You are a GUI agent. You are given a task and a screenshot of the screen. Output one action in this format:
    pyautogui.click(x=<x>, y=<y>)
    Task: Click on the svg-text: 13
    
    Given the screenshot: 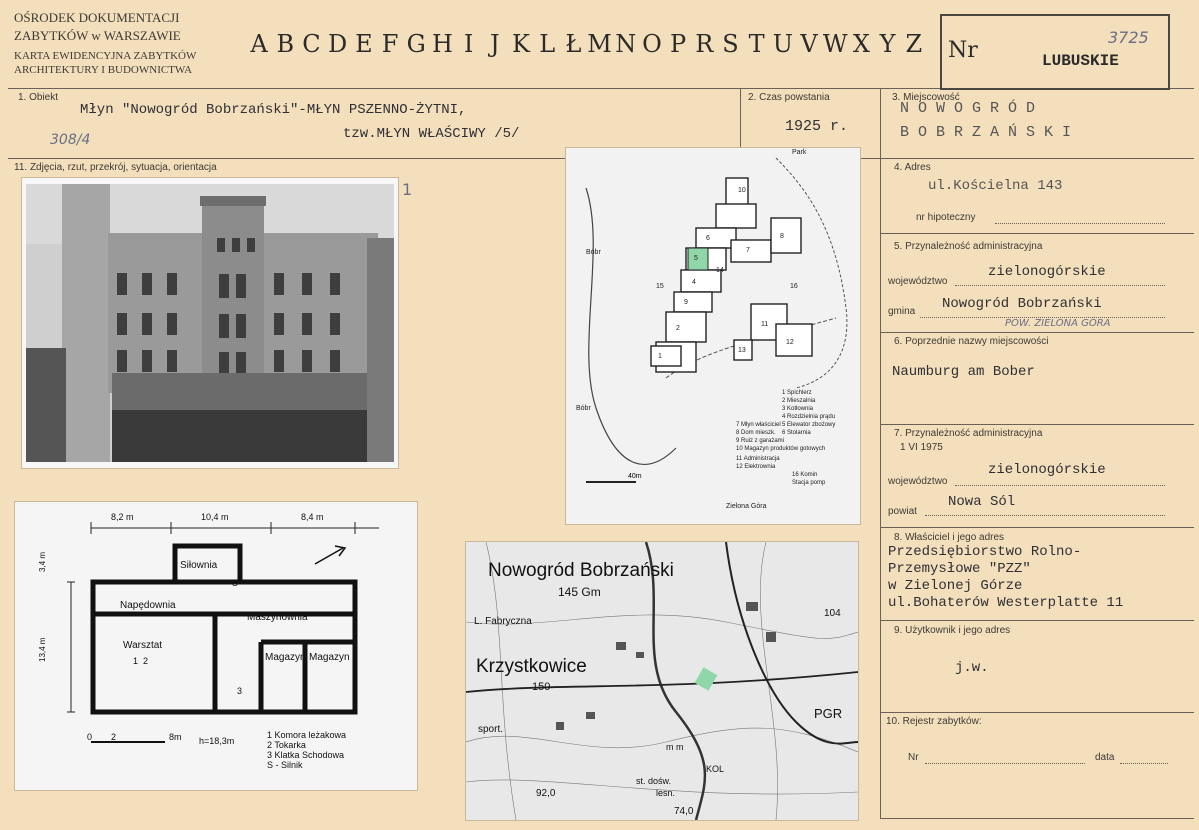 What is the action you would take?
    pyautogui.click(x=742, y=350)
    